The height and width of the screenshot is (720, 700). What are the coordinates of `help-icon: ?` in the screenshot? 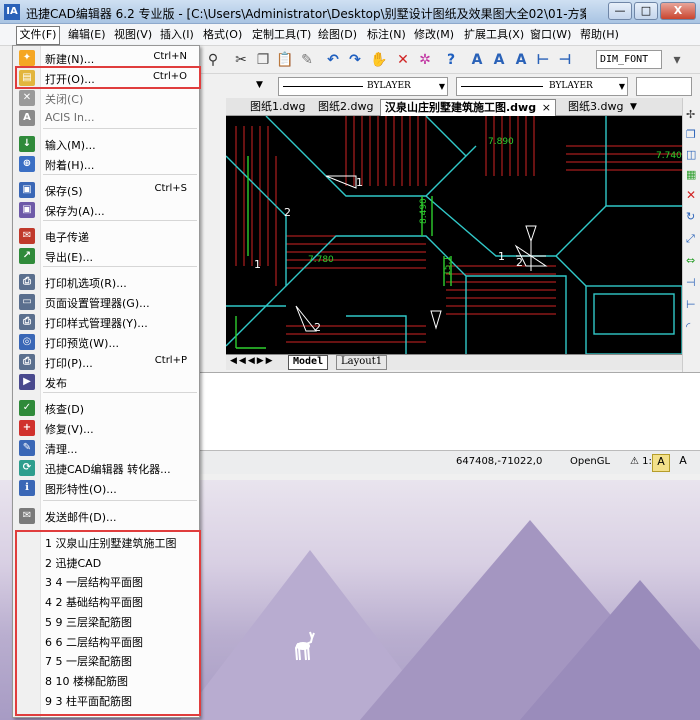 It's located at (451, 60).